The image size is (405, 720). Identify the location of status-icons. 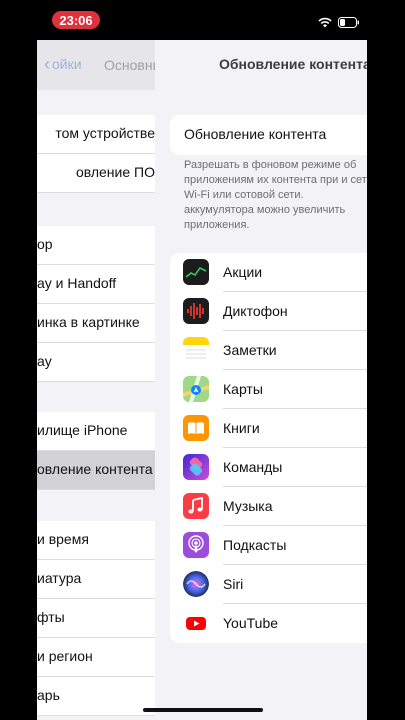
(339, 22).